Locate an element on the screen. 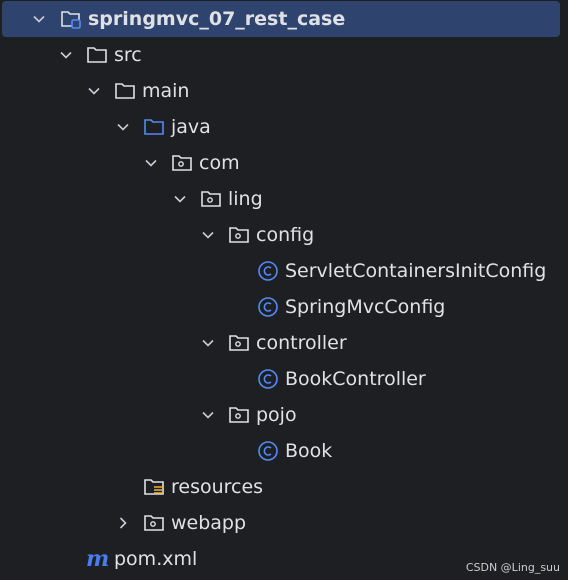  tree-node-label: com is located at coordinates (219, 163).